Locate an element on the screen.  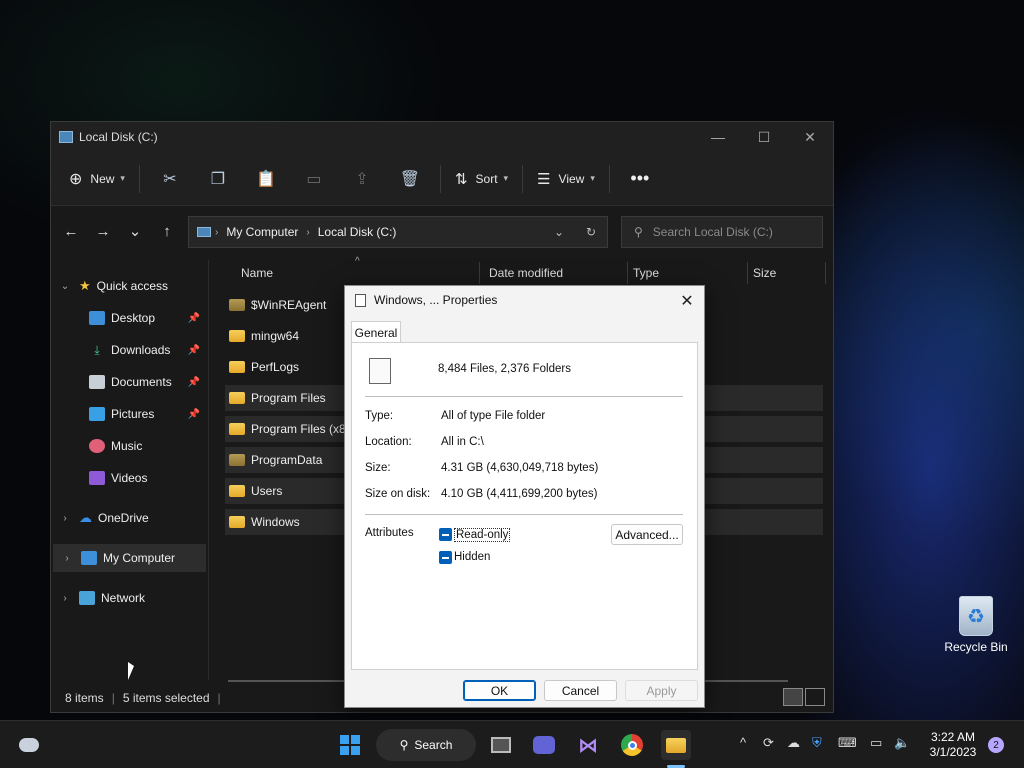
tab-general: General is located at coordinates (376, 332).